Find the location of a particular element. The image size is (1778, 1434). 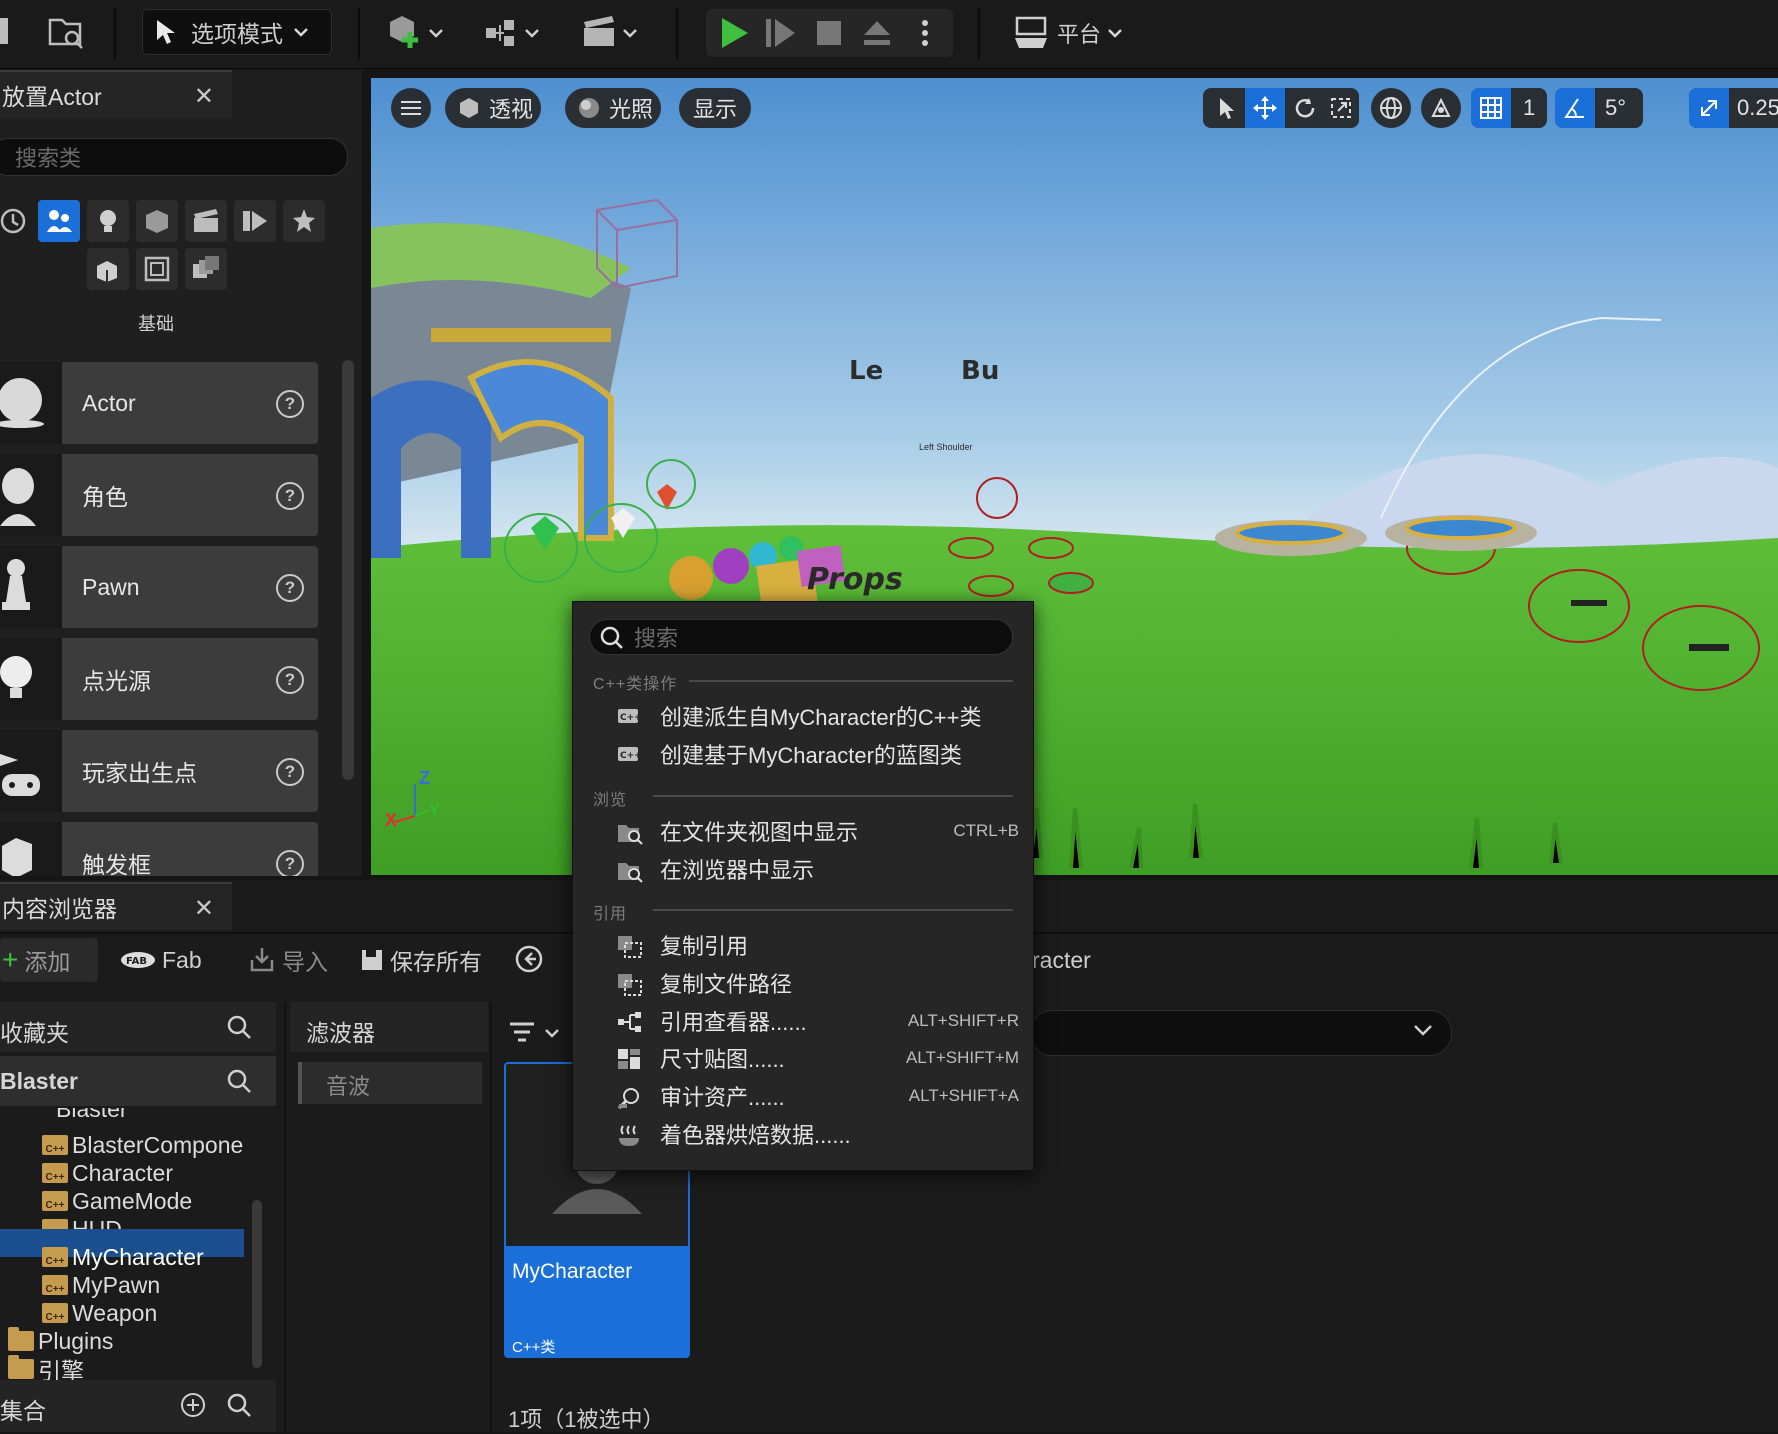

tree-item-mycharacter: C++ MyCharacter is located at coordinates (123, 1257).